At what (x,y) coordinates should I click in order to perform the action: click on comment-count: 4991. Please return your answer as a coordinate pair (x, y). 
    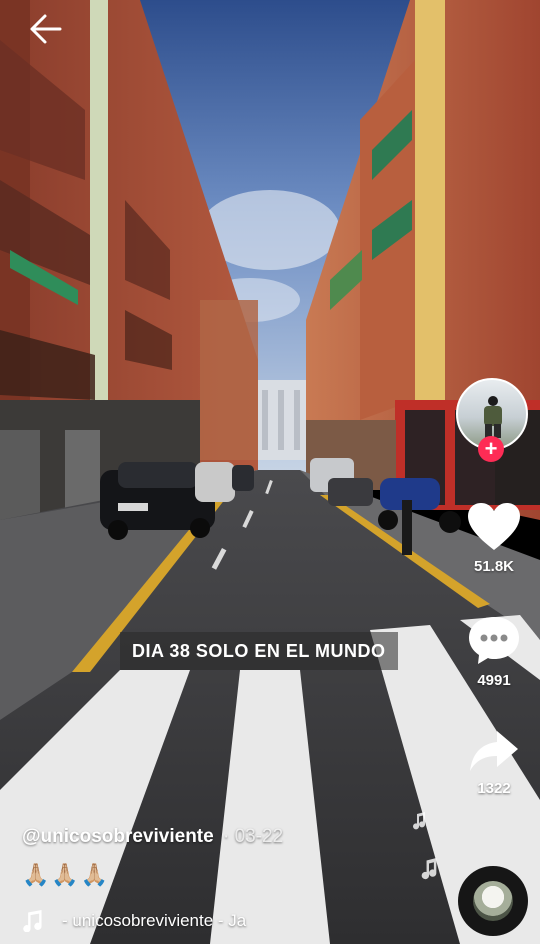
    Looking at the image, I should click on (494, 680).